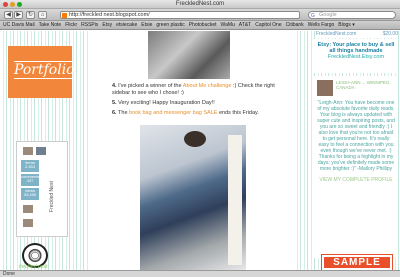  What do you see at coordinates (114, 86) in the screenshot?
I see `list-number: 4.` at bounding box center [114, 86].